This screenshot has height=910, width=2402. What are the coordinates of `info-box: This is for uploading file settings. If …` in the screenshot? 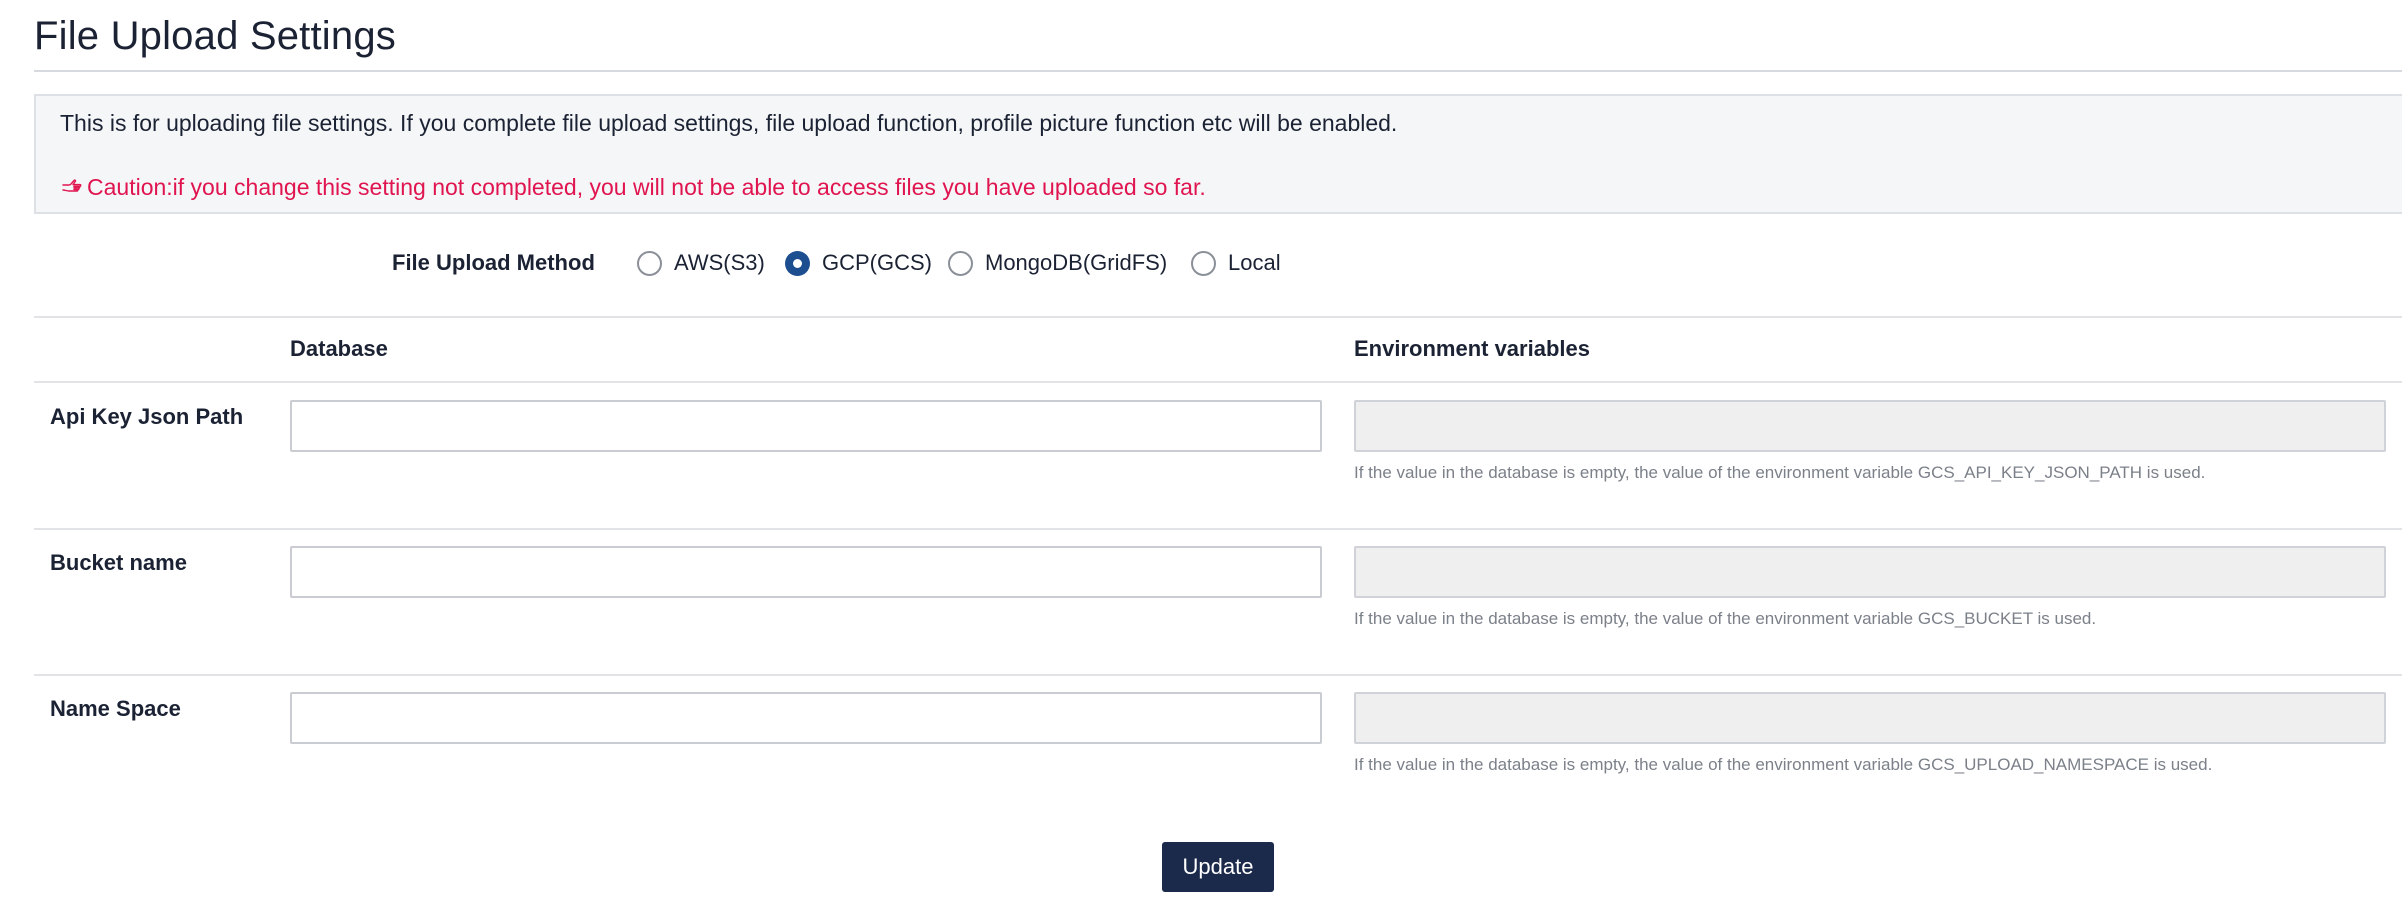 It's located at (1218, 154).